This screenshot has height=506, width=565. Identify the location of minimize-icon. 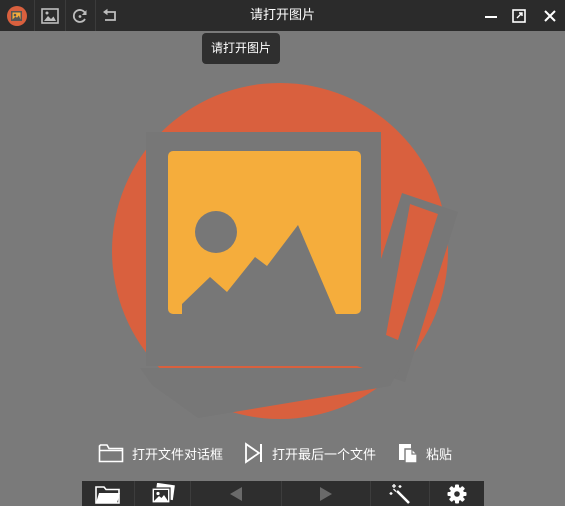
(491, 15).